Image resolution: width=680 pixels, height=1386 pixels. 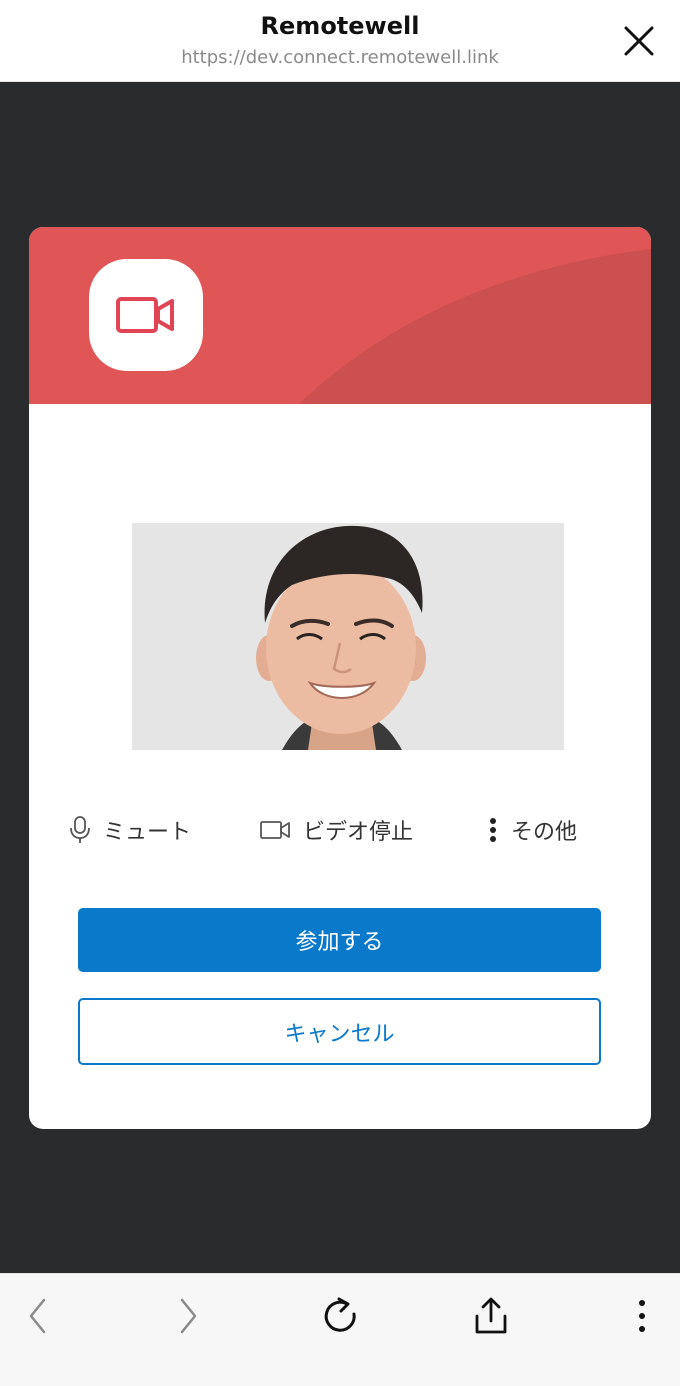 I want to click on browser-menu-button, so click(x=642, y=1316).